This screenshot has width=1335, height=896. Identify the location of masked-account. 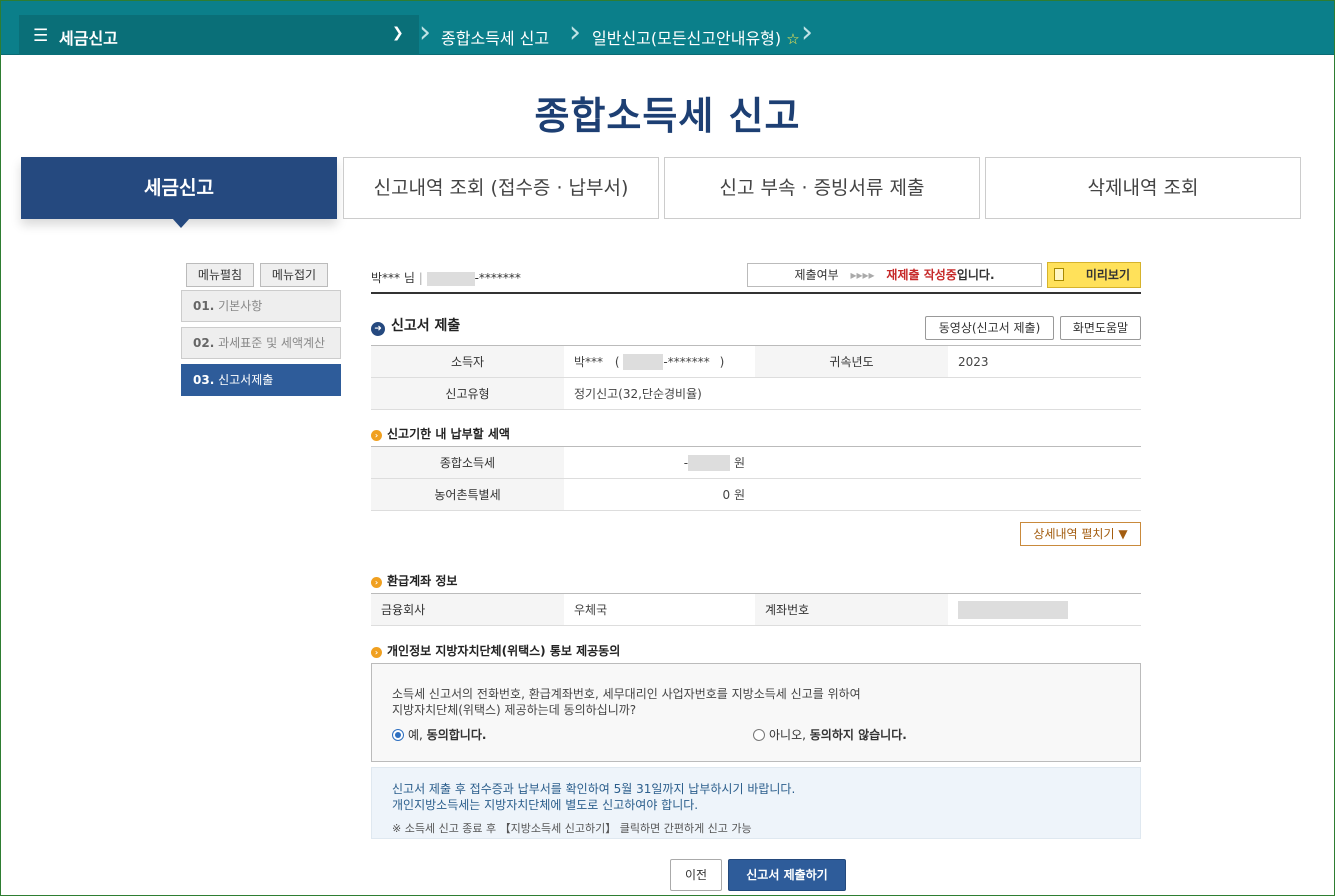
(1013, 609).